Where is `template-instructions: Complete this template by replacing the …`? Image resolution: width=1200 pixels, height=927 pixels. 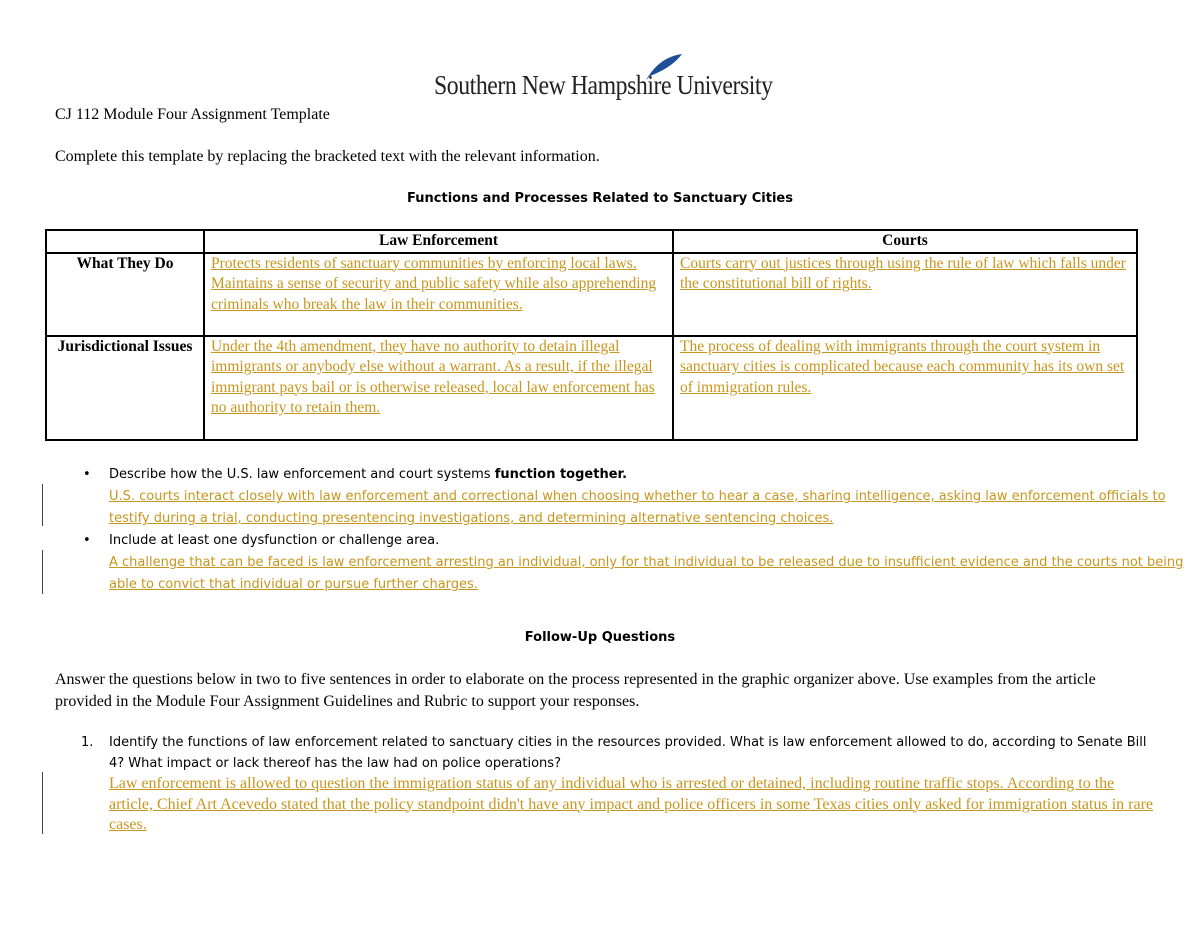 template-instructions: Complete this template by replacing the … is located at coordinates (327, 156).